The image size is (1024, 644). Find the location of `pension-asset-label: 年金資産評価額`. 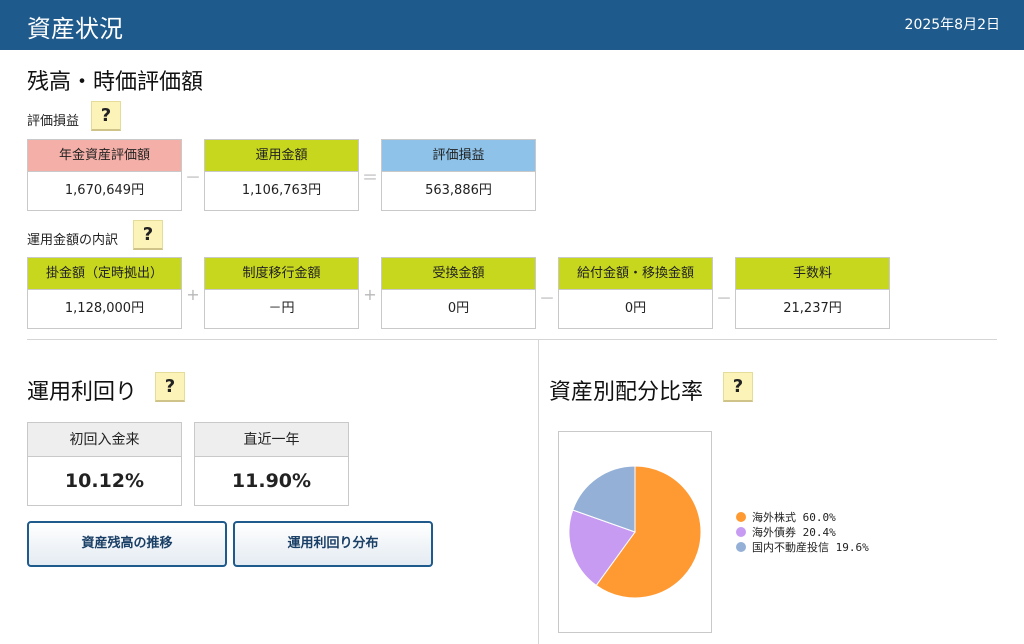

pension-asset-label: 年金資産評価額 is located at coordinates (104, 156).